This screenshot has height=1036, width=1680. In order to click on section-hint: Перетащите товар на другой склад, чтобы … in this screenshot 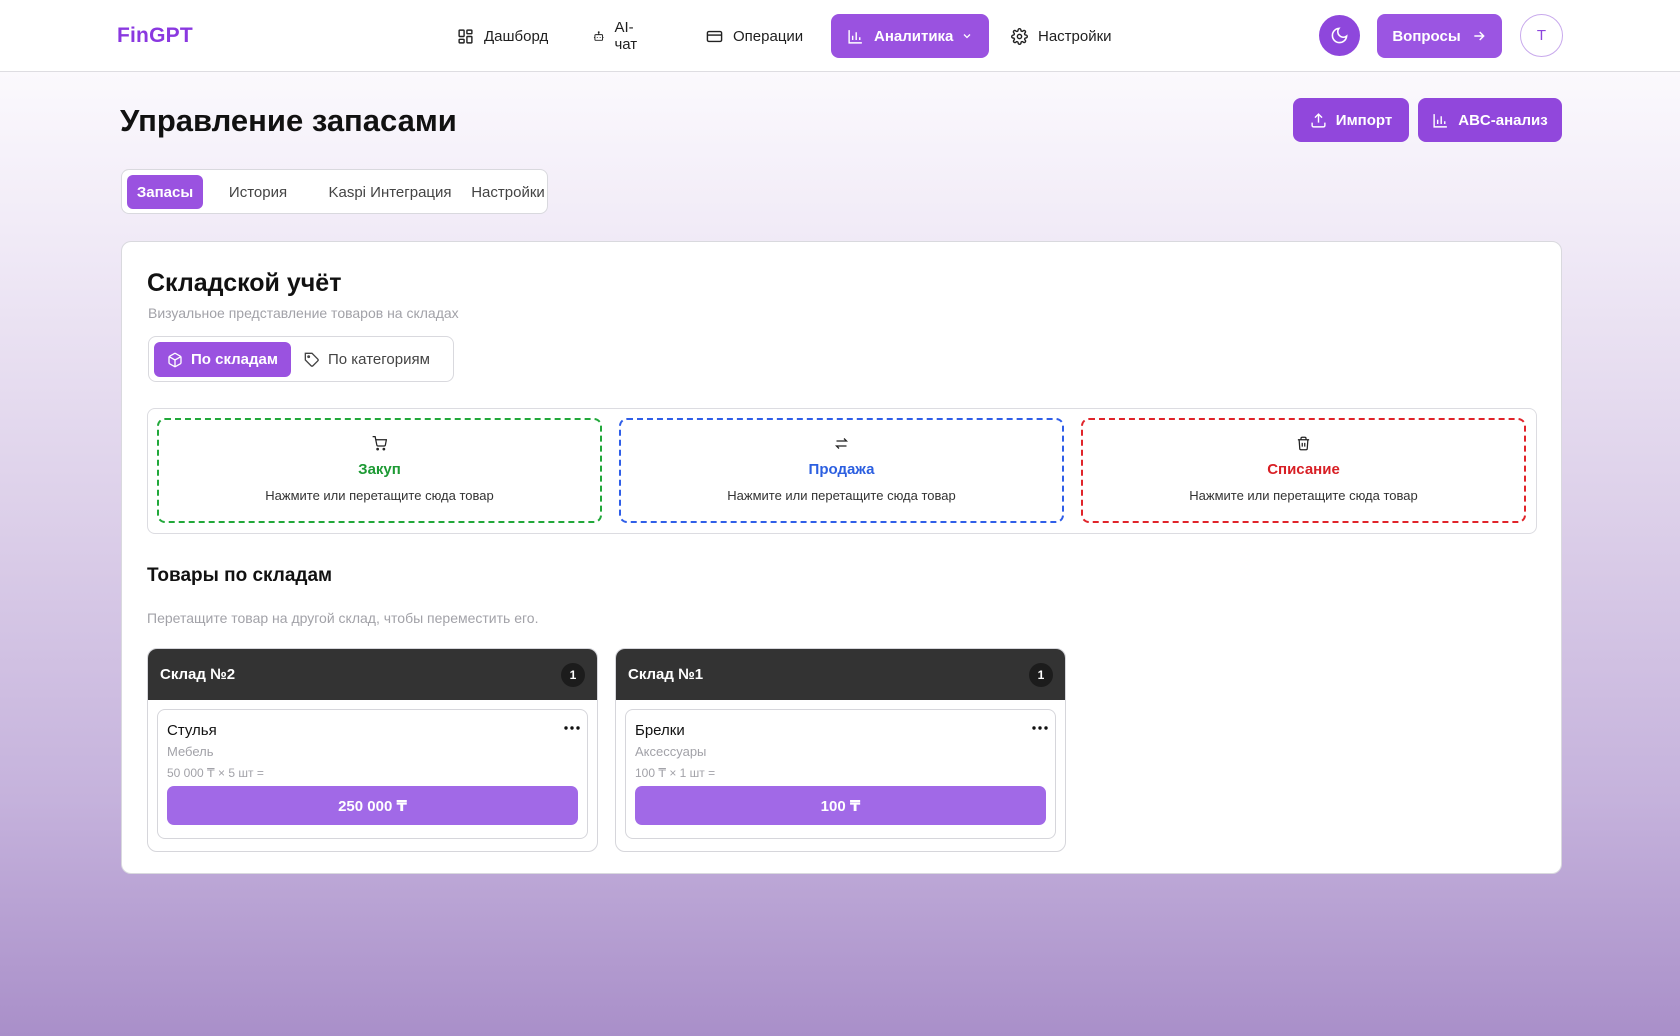, I will do `click(343, 618)`.